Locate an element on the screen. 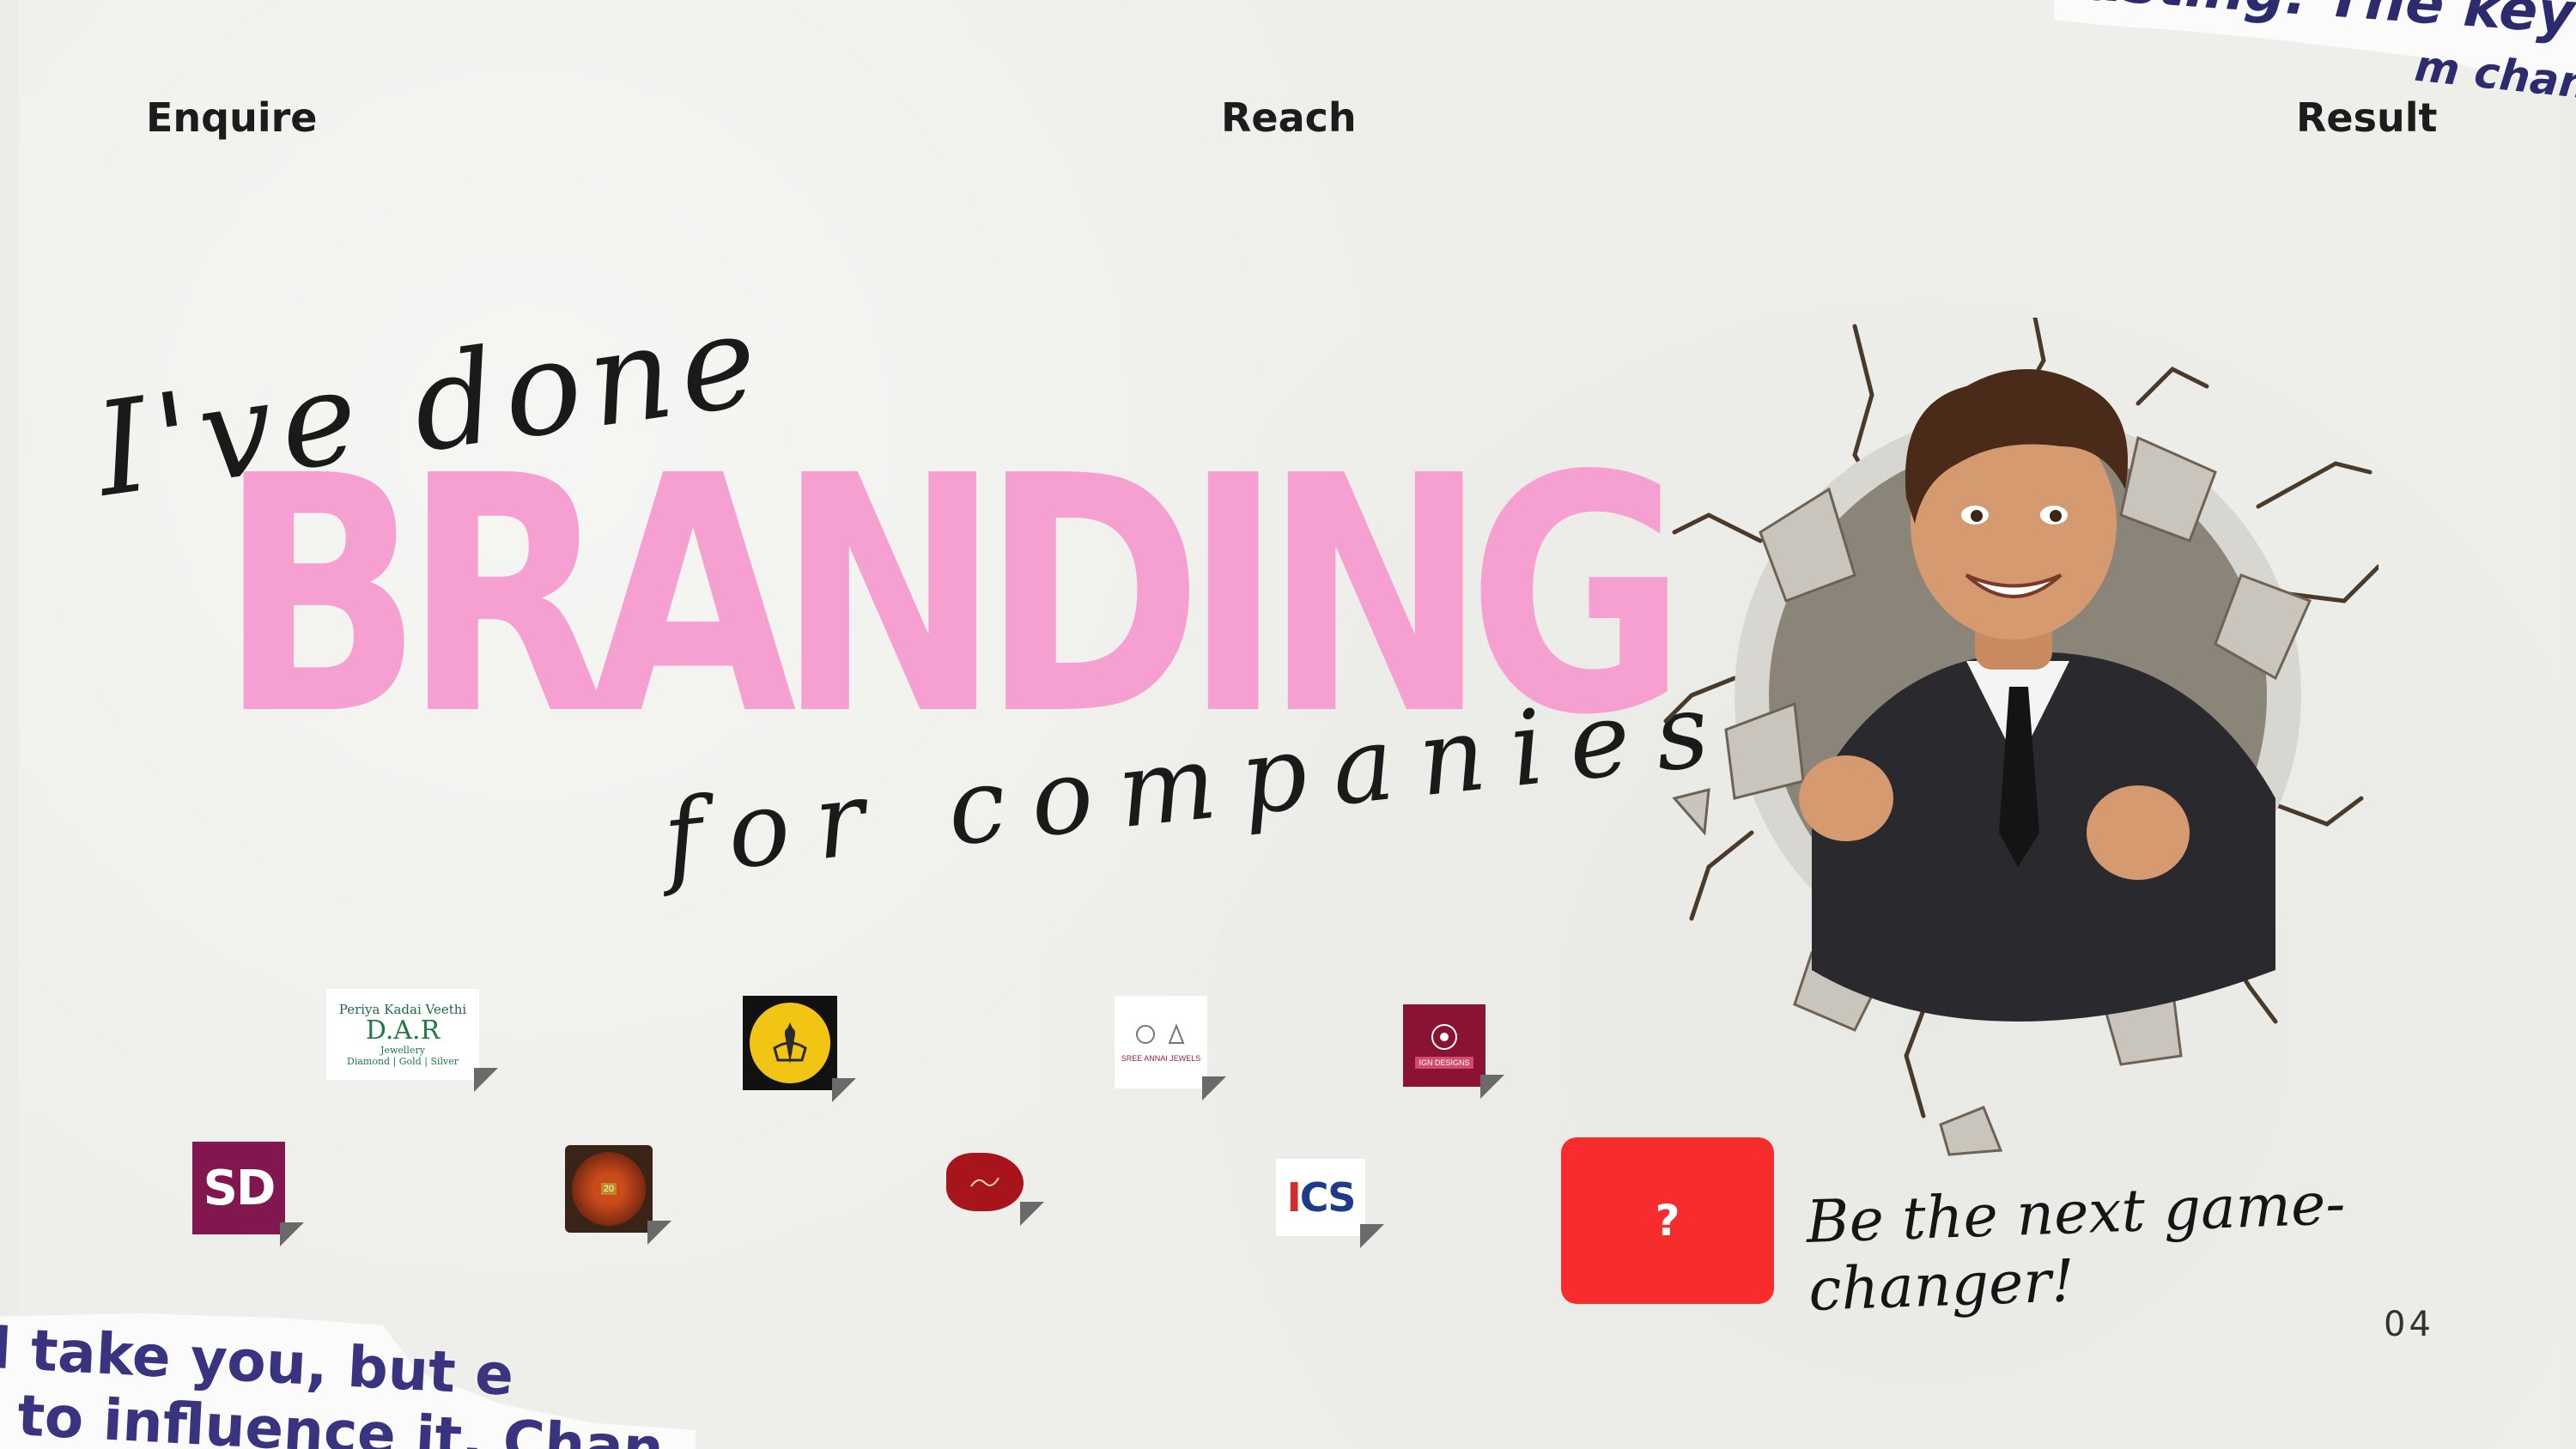  sree-annai-emblem-icon is located at coordinates (1160, 1033).